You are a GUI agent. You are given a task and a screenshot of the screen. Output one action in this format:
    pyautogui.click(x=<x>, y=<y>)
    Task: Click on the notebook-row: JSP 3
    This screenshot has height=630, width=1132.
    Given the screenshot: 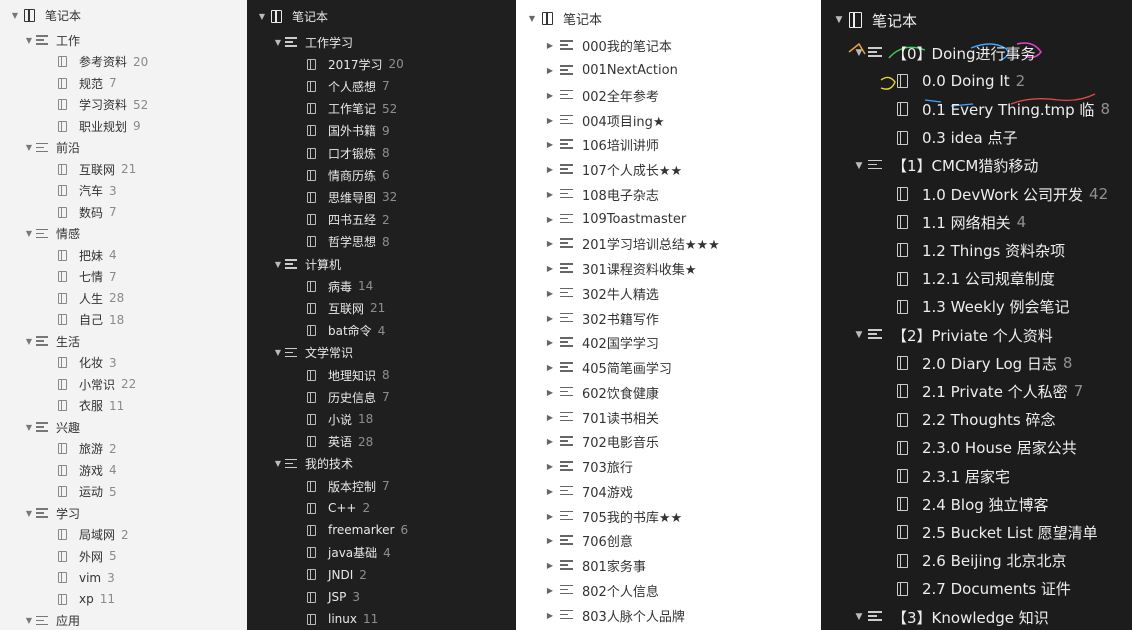 What is the action you would take?
    pyautogui.click(x=381, y=597)
    